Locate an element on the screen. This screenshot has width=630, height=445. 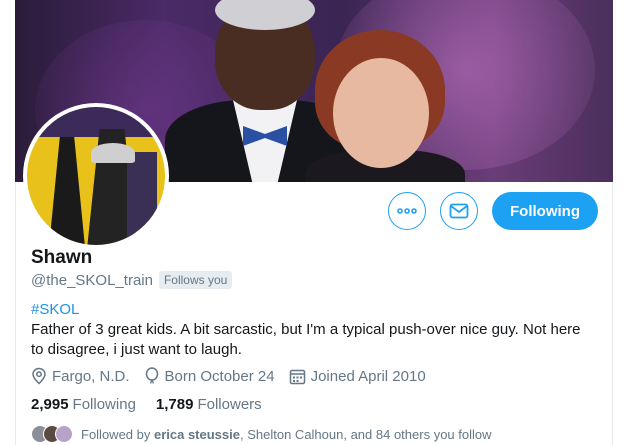
calendar-icon is located at coordinates (297, 376).